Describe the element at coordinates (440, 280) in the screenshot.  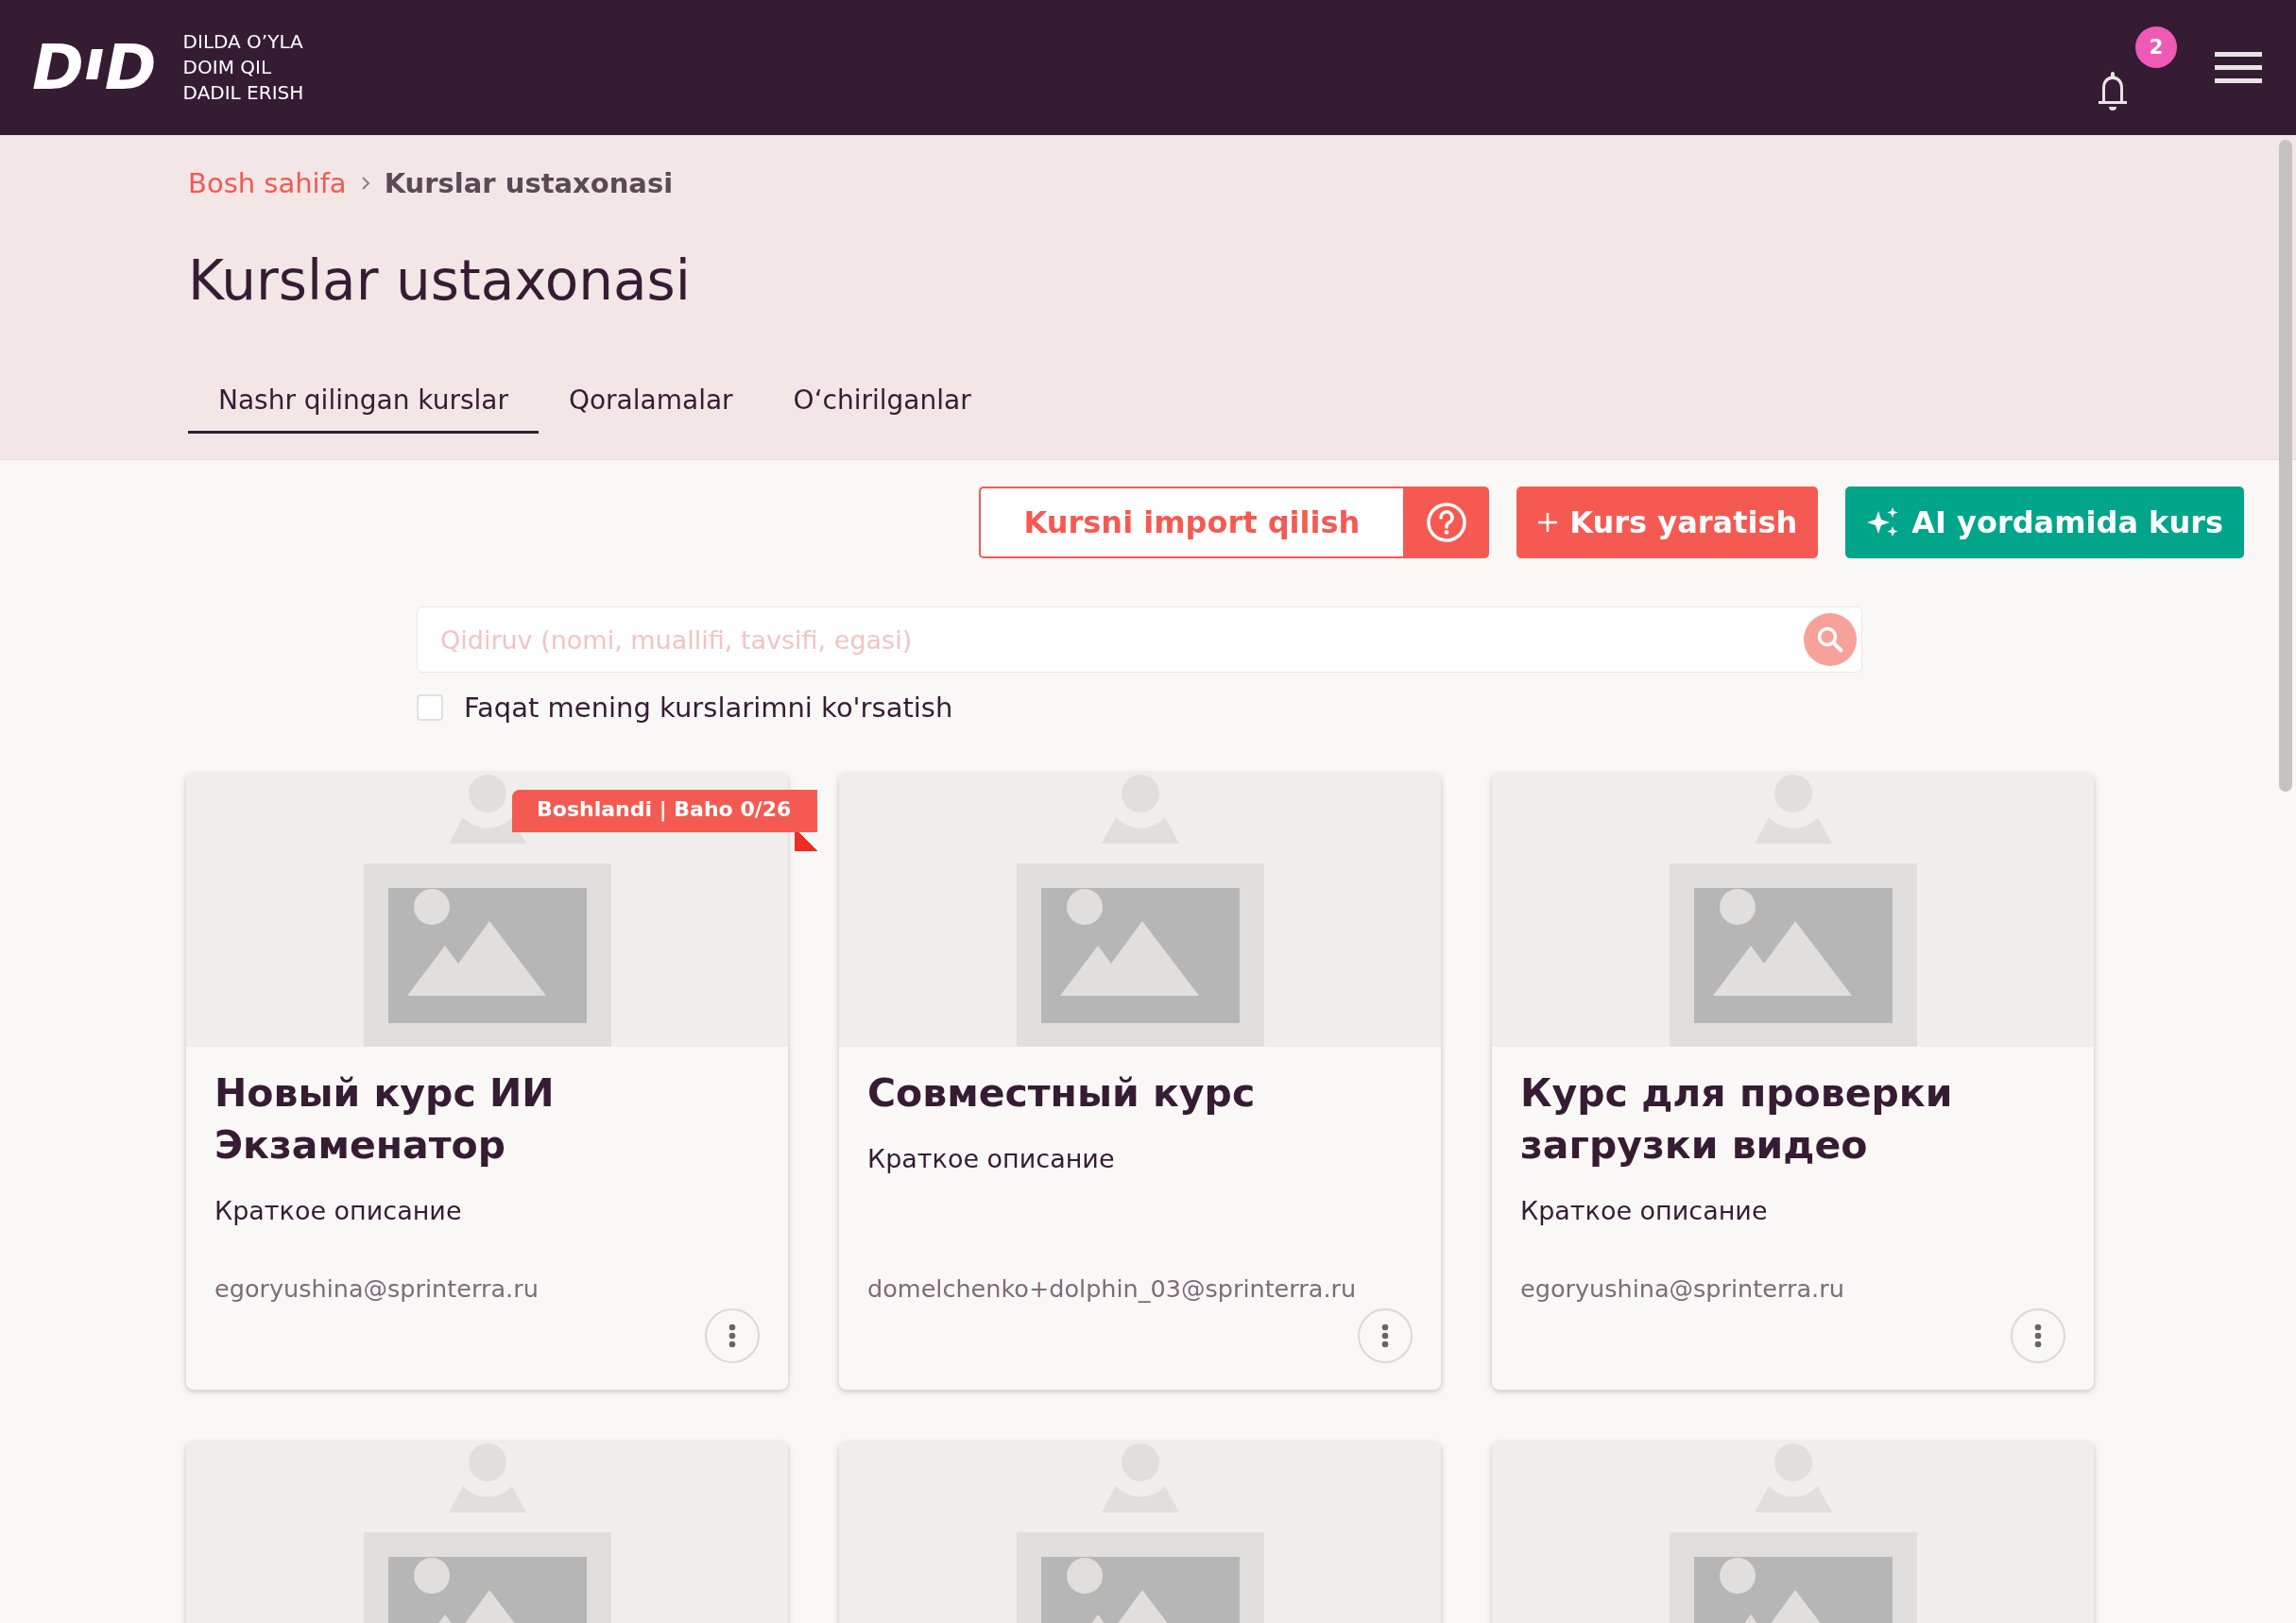
I see `page-title: Kurslar ustaxonasi` at that location.